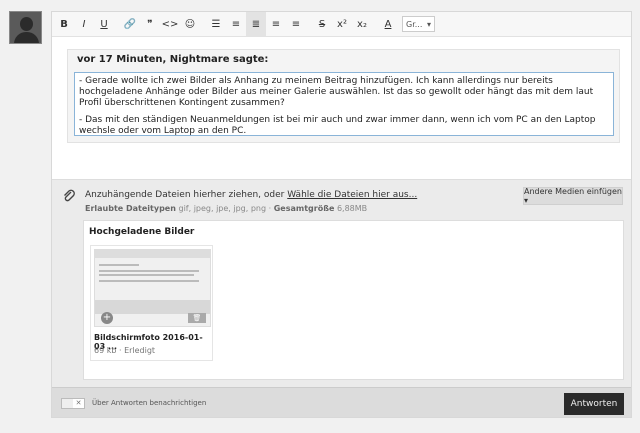 This screenshot has width=640, height=433. What do you see at coordinates (352, 208) in the screenshot?
I see `total-size-value: 6,88MB` at bounding box center [352, 208].